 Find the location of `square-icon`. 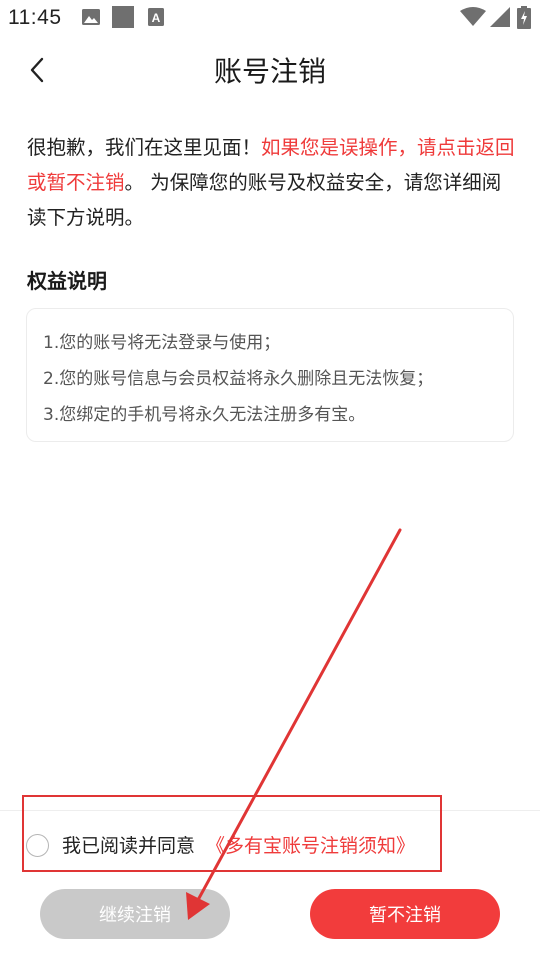

square-icon is located at coordinates (123, 17).